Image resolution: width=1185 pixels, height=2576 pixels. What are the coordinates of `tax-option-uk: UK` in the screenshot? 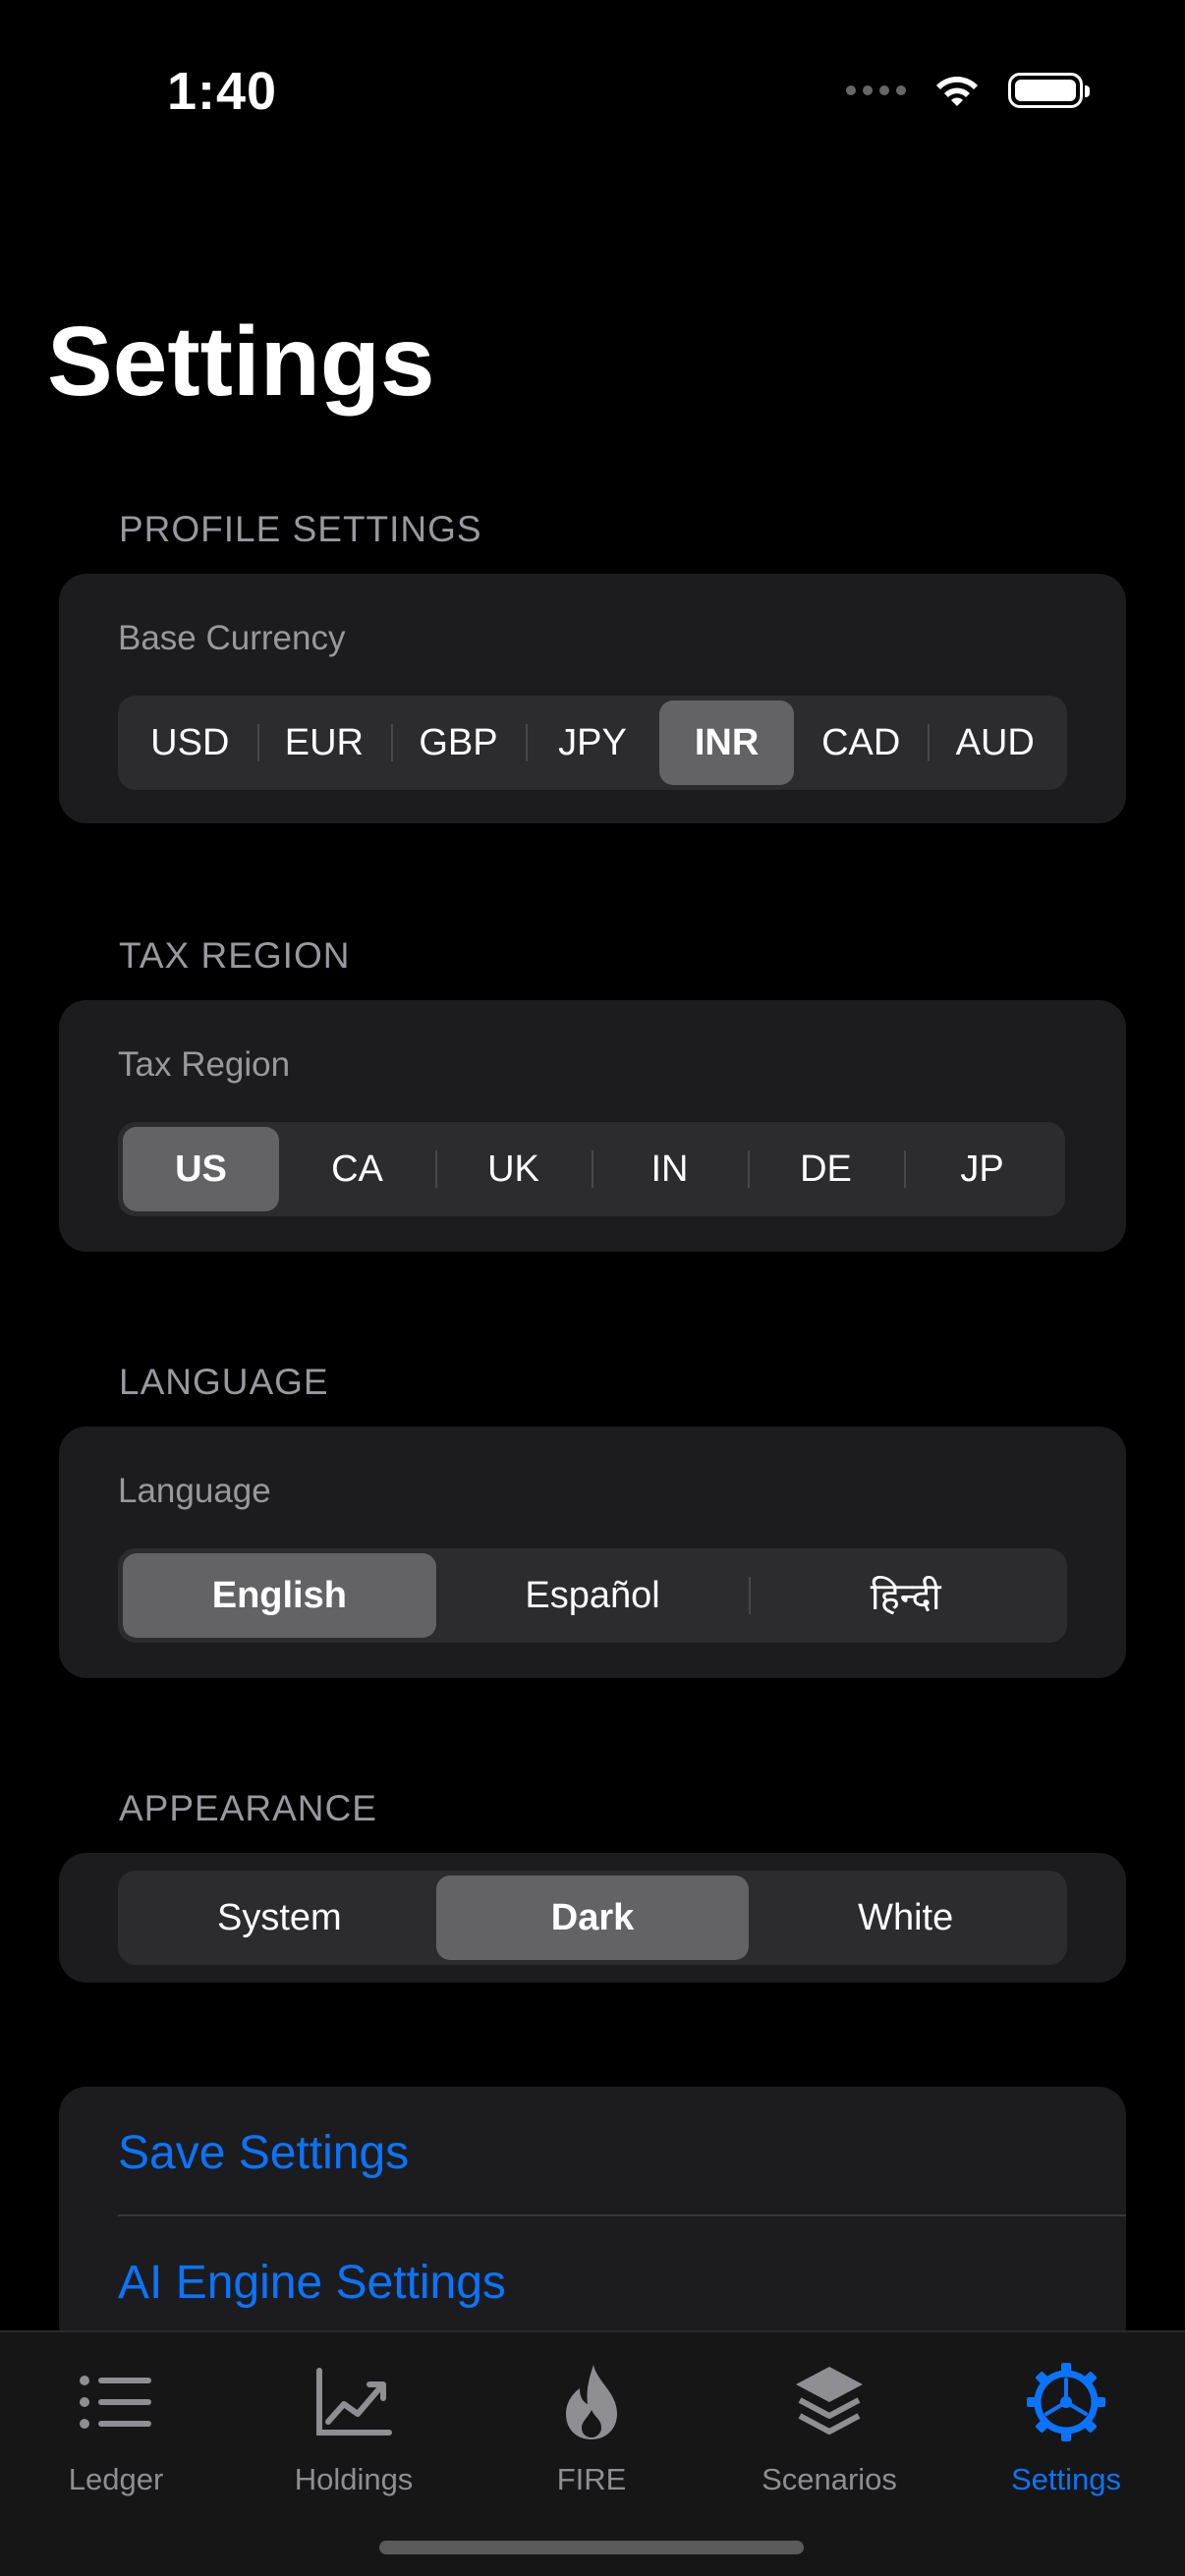 It's located at (513, 1169).